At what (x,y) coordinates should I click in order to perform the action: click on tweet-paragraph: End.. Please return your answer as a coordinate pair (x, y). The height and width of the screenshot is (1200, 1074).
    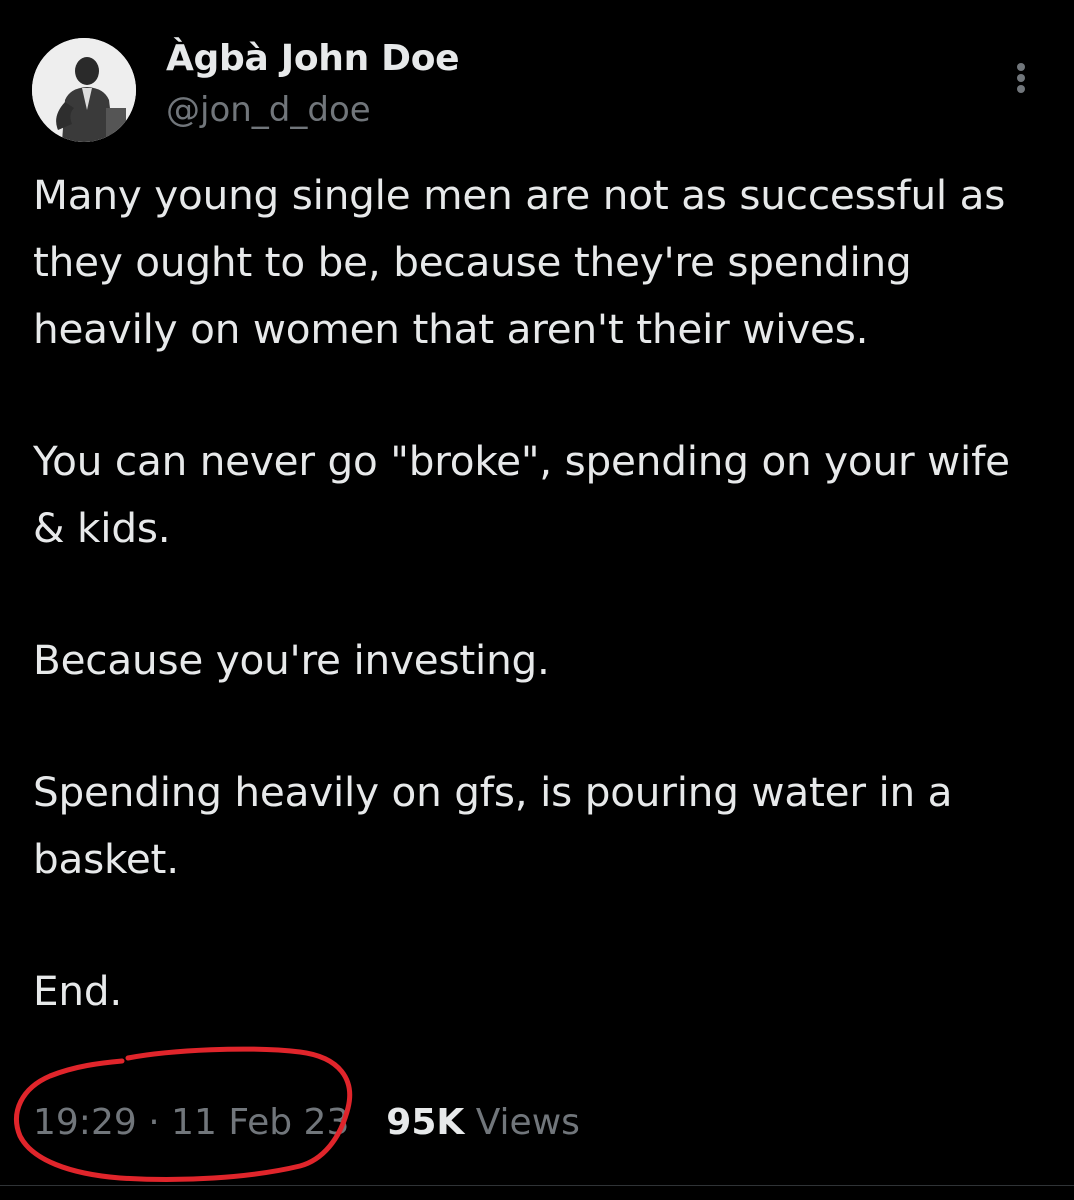
    Looking at the image, I should click on (78, 991).